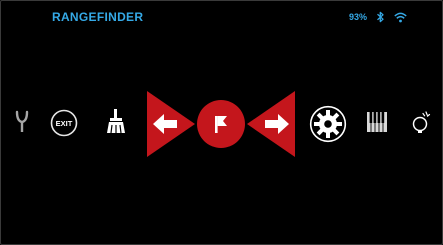 This screenshot has width=443, height=245. Describe the element at coordinates (22, 122) in the screenshot. I see `tuning-fork-icon` at that location.